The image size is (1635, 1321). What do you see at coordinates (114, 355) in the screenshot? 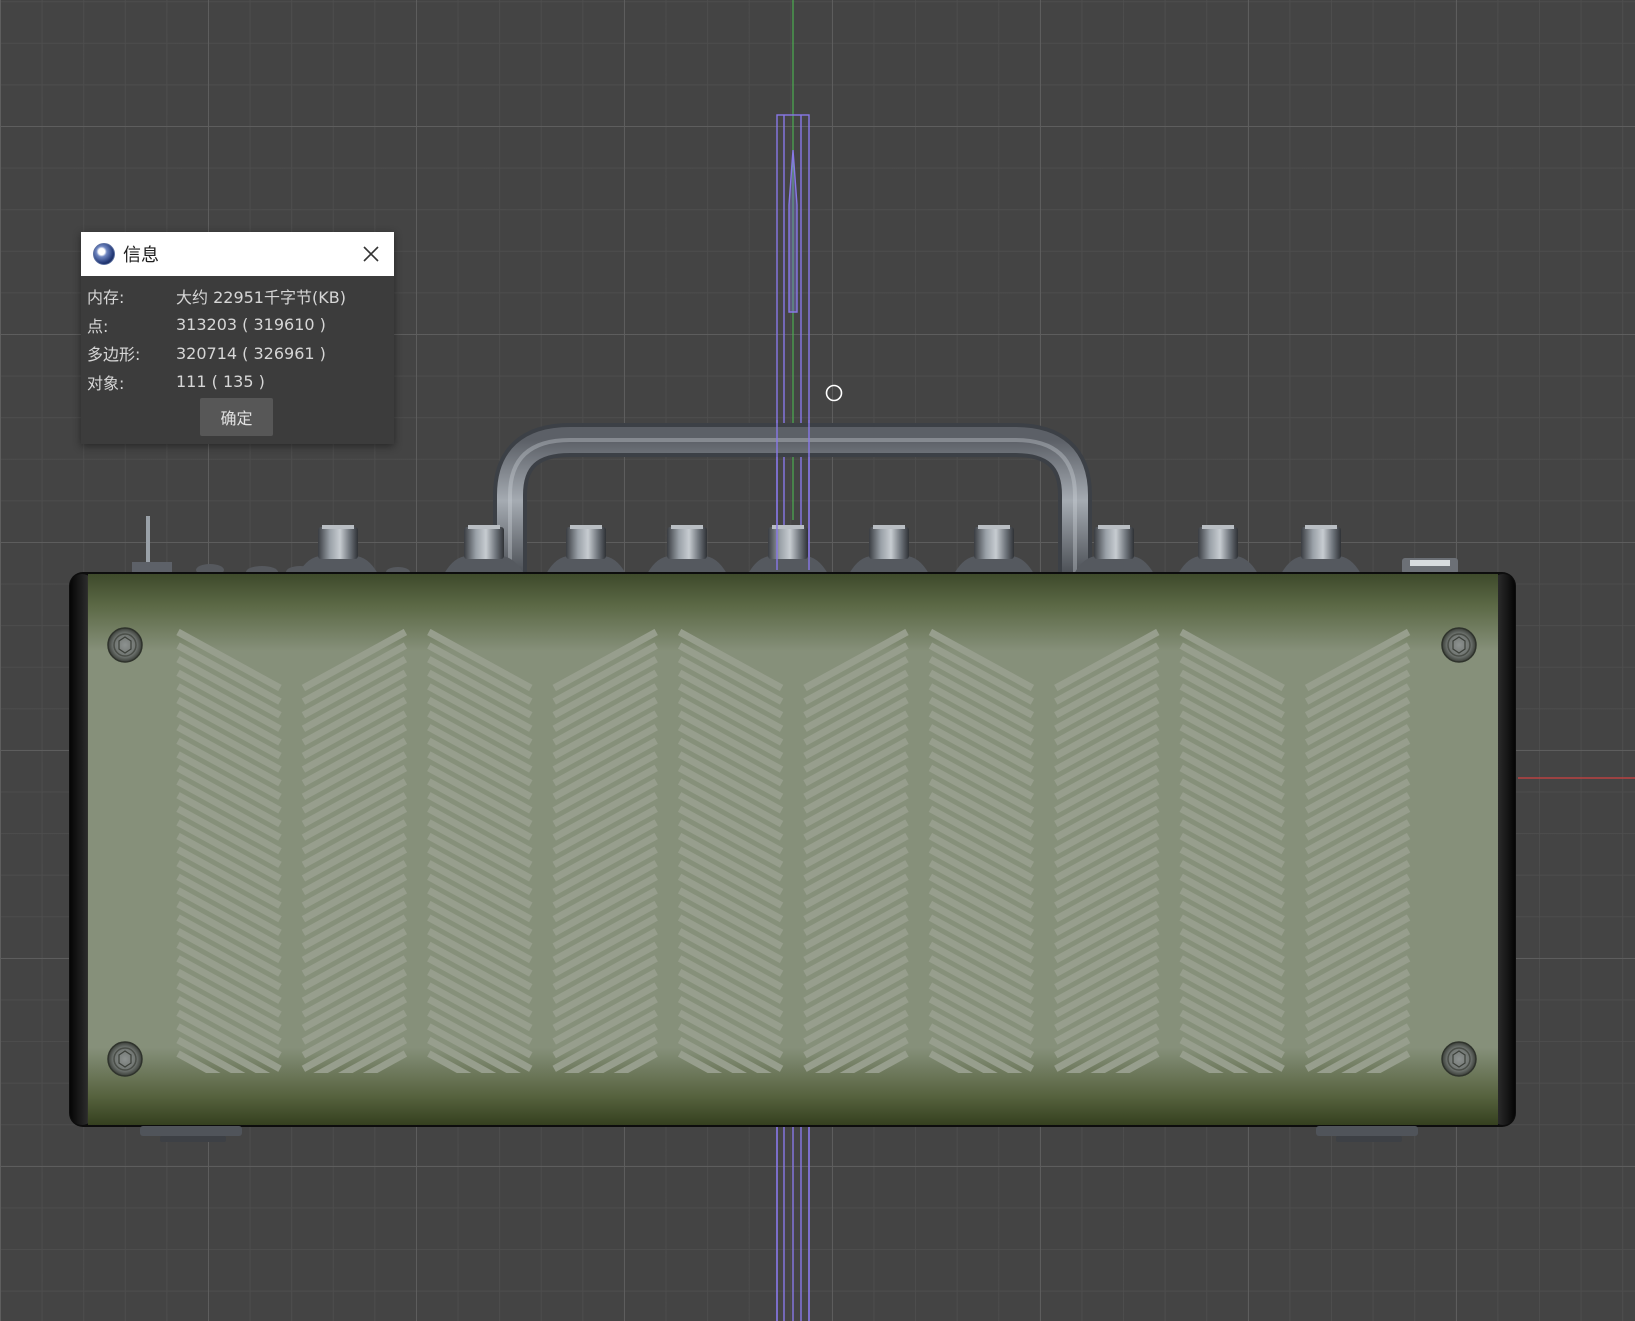
I see `polygons-label: 多边形:` at bounding box center [114, 355].